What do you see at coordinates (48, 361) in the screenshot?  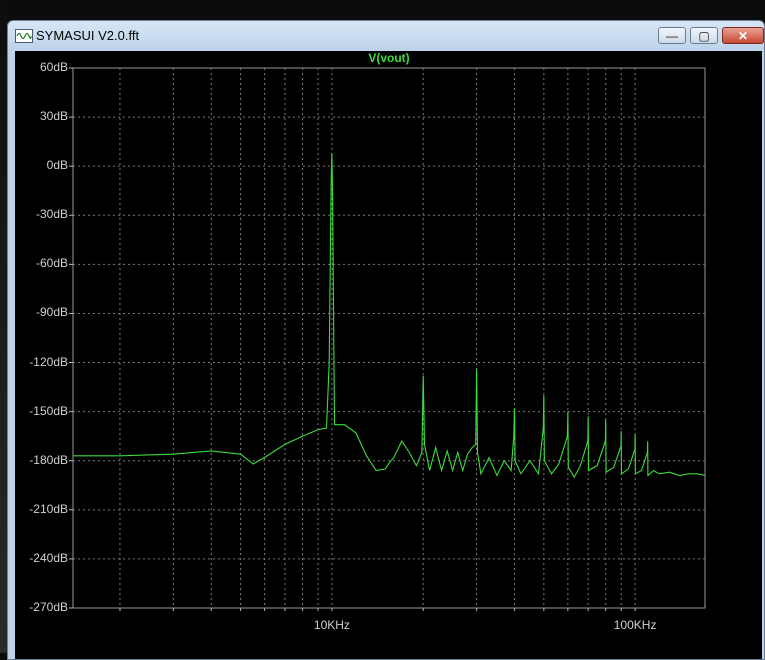 I see `y-tick-label: -120dB` at bounding box center [48, 361].